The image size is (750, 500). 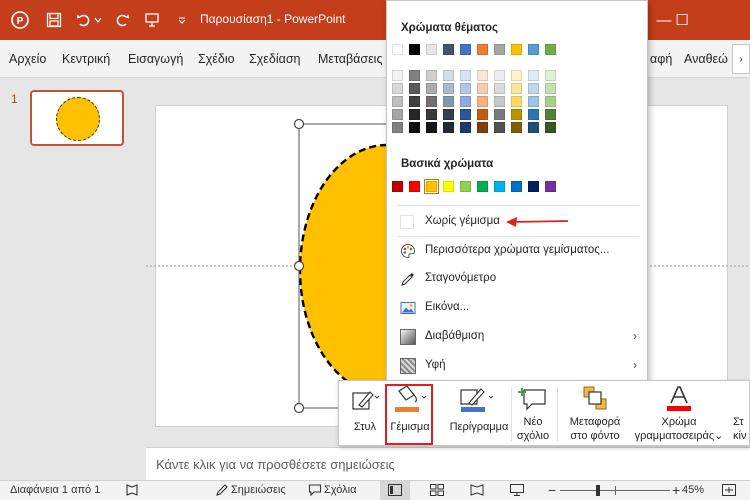 What do you see at coordinates (54, 20) in the screenshot?
I see `save-icon` at bounding box center [54, 20].